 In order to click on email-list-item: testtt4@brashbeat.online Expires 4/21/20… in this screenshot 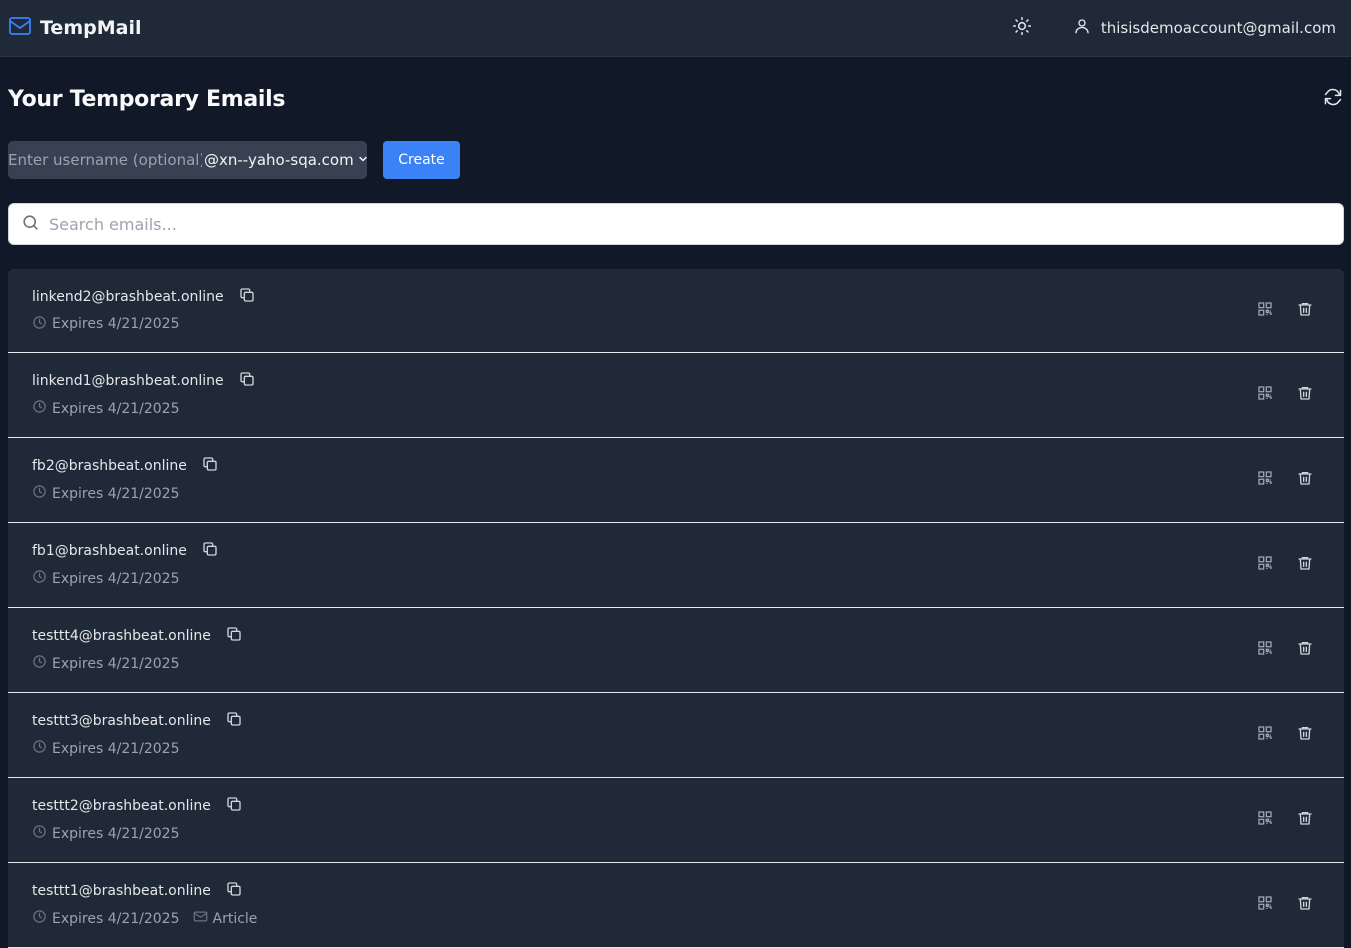, I will do `click(676, 650)`.